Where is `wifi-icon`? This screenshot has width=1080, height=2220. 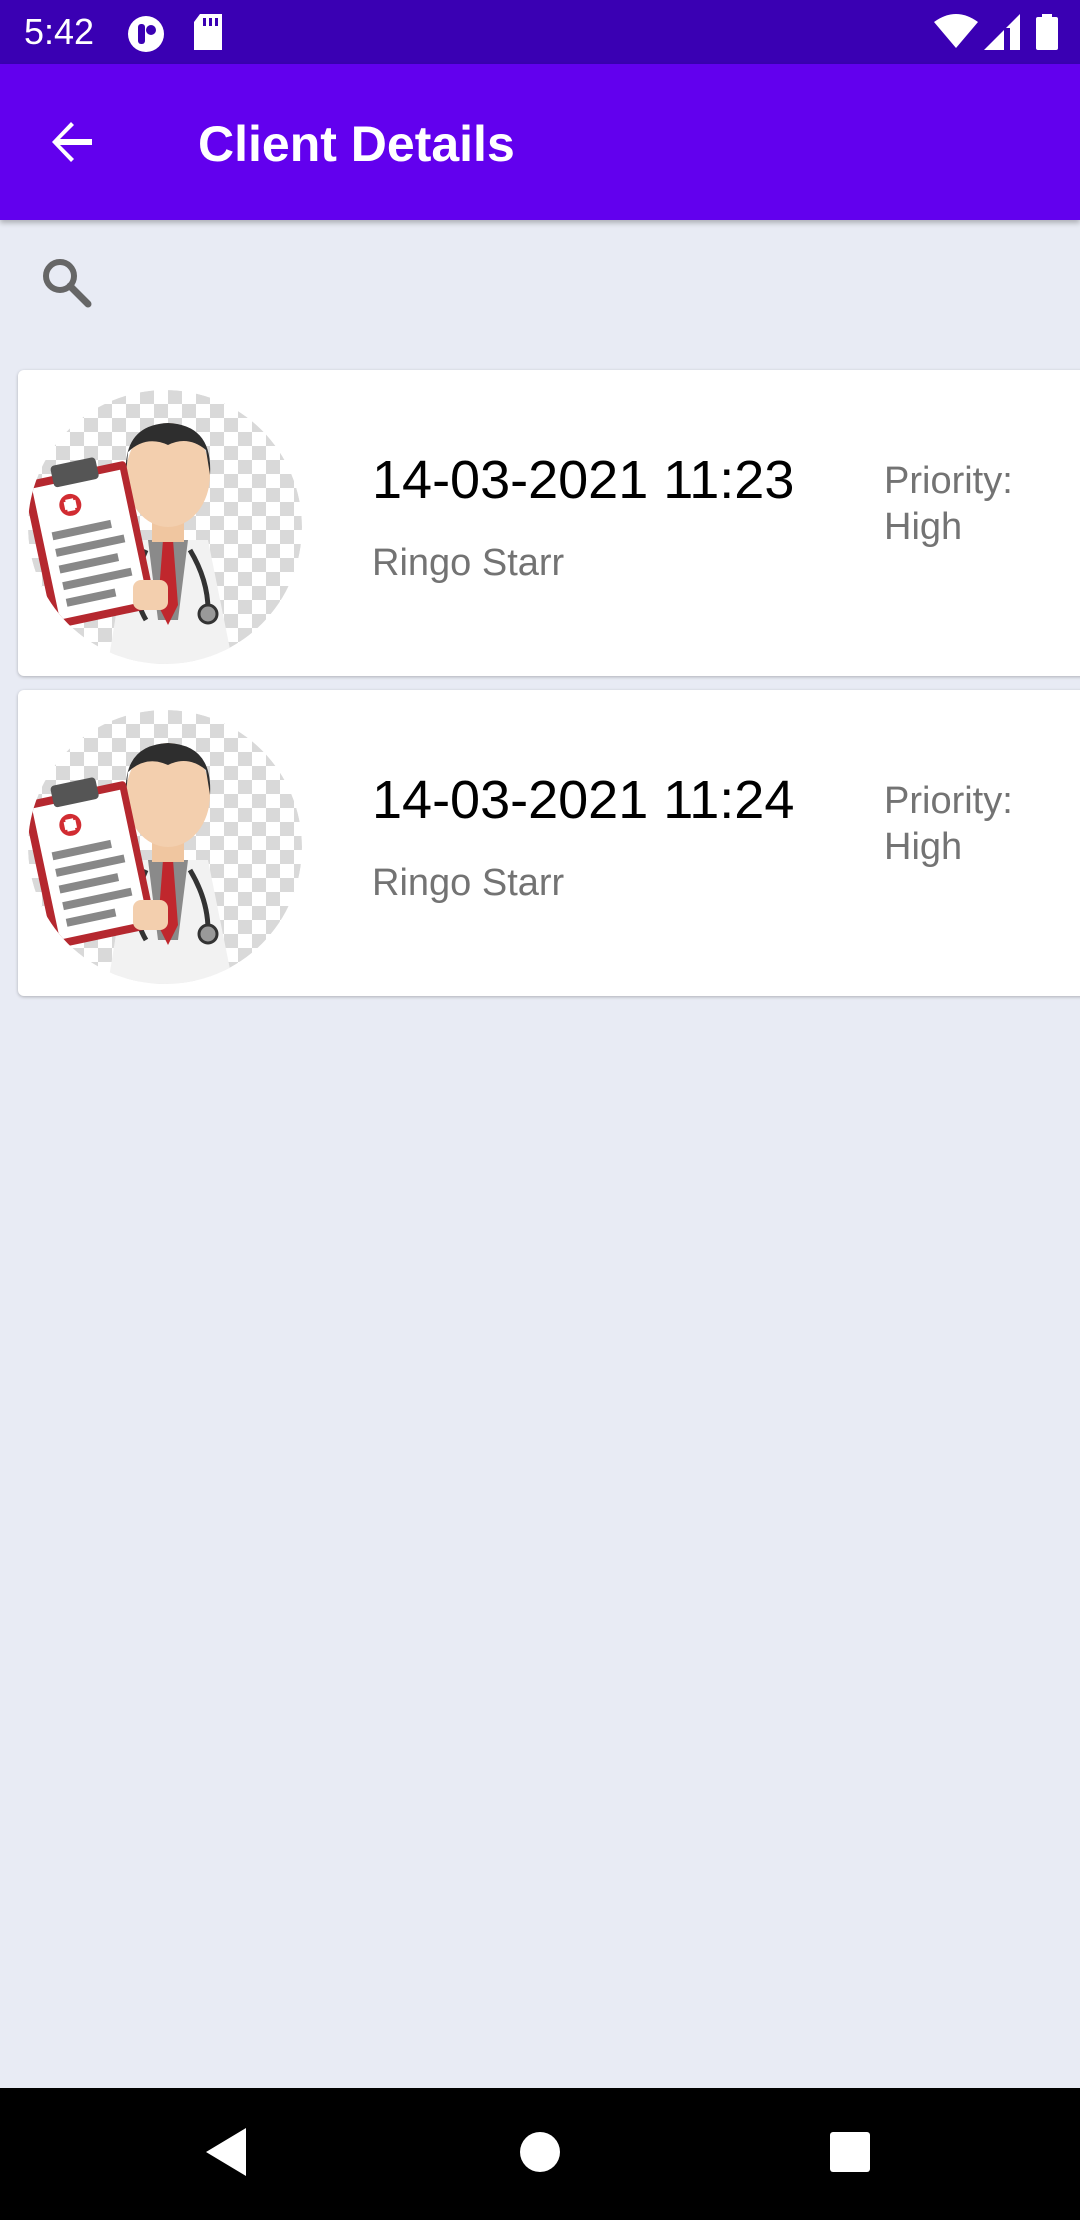
wifi-icon is located at coordinates (956, 34).